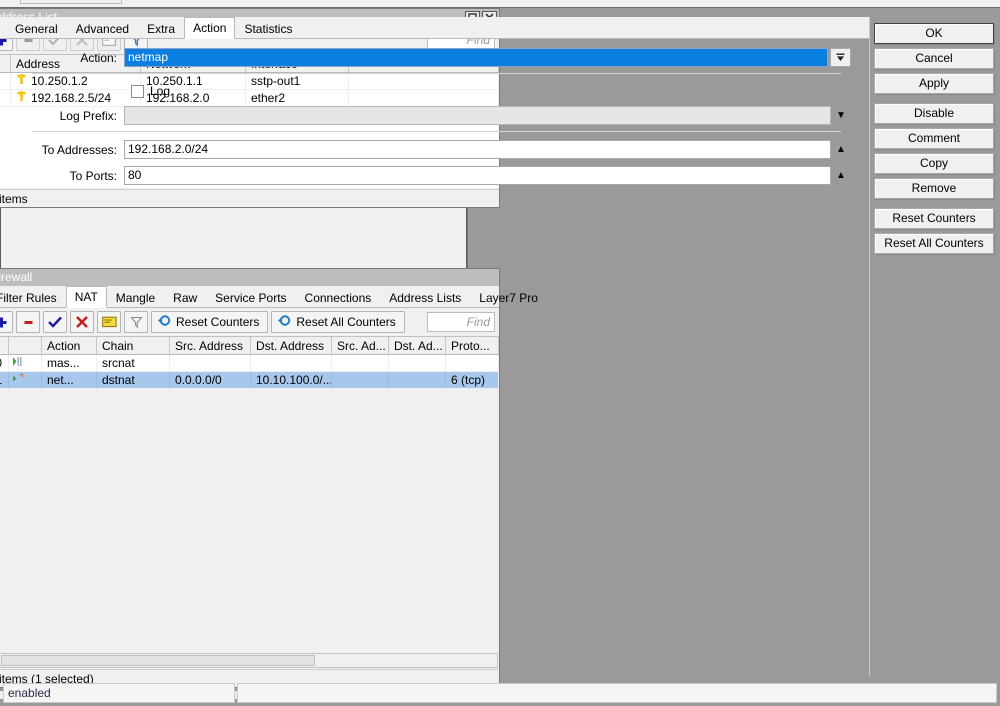 The width and height of the screenshot is (1000, 706). I want to click on apply-button: Apply, so click(934, 83).